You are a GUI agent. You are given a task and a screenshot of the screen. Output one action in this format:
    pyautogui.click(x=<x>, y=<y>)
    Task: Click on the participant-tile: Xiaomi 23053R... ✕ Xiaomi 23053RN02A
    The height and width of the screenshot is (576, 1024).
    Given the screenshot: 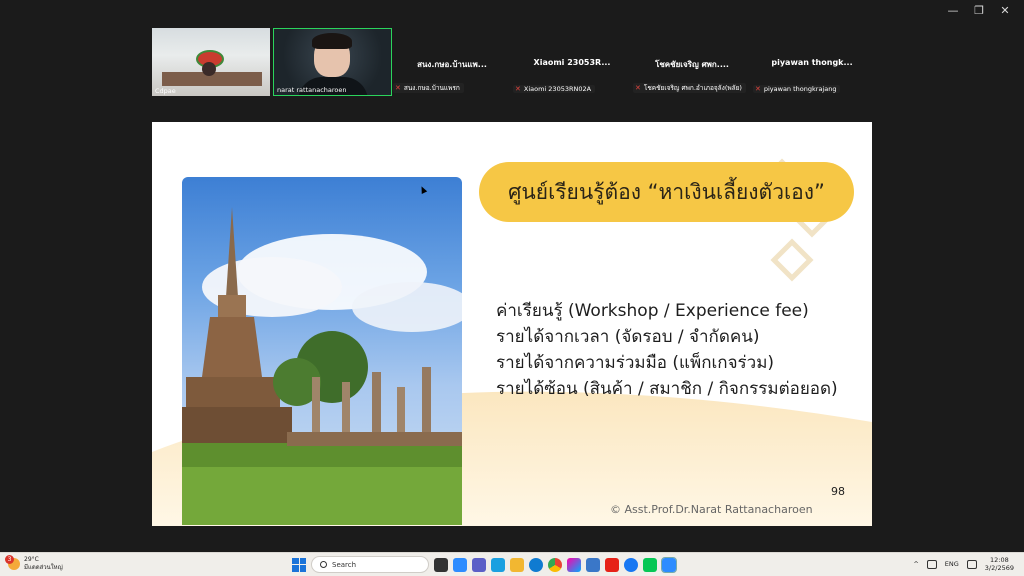 What is the action you would take?
    pyautogui.click(x=572, y=62)
    